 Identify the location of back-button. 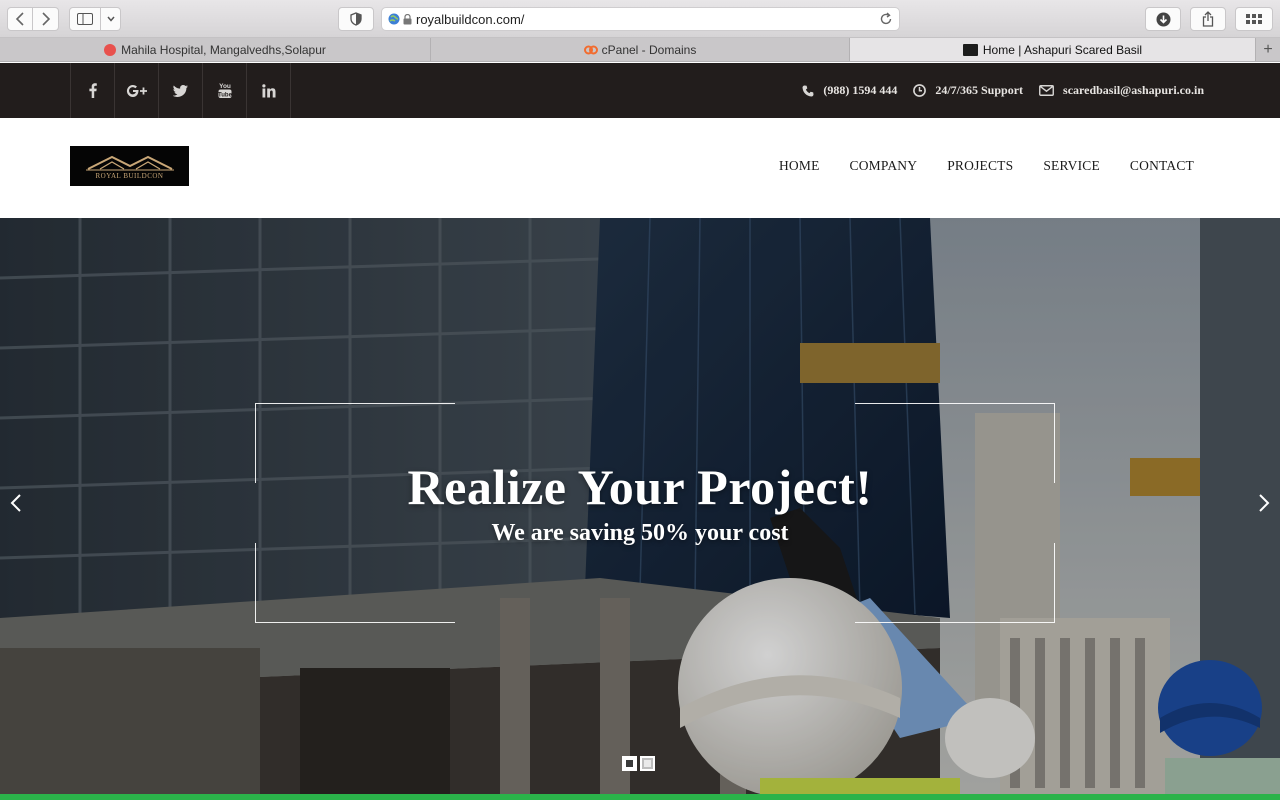
(20, 19).